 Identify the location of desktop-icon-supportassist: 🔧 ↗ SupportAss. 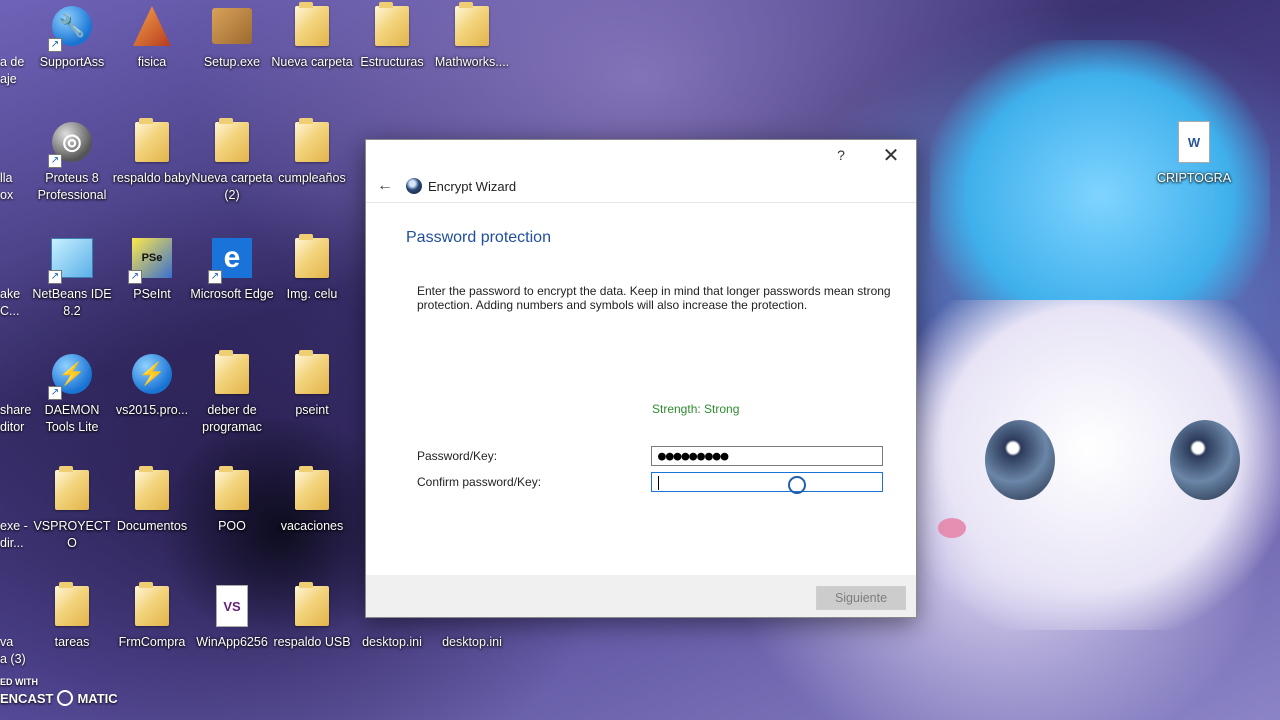
(72, 37).